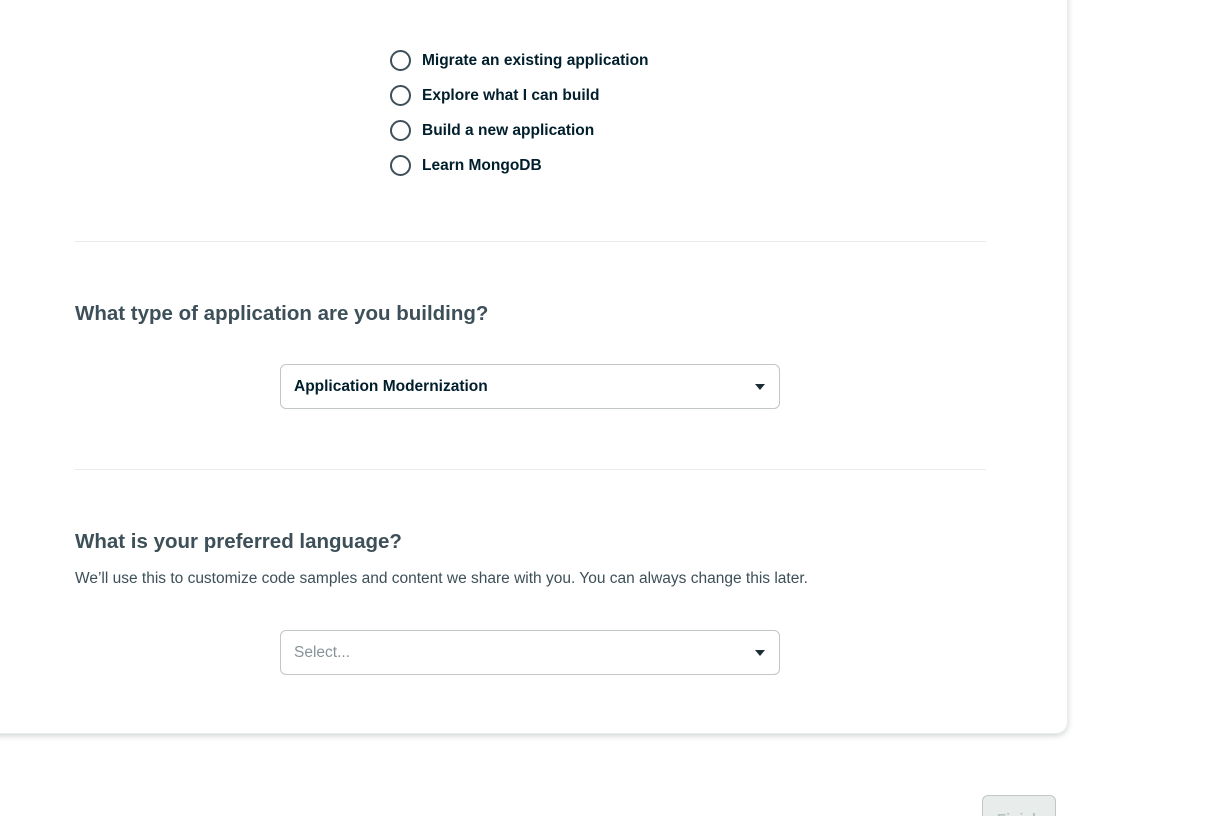 The image size is (1213, 816). I want to click on radio-option-learn: Learn MongoDB, so click(519, 165).